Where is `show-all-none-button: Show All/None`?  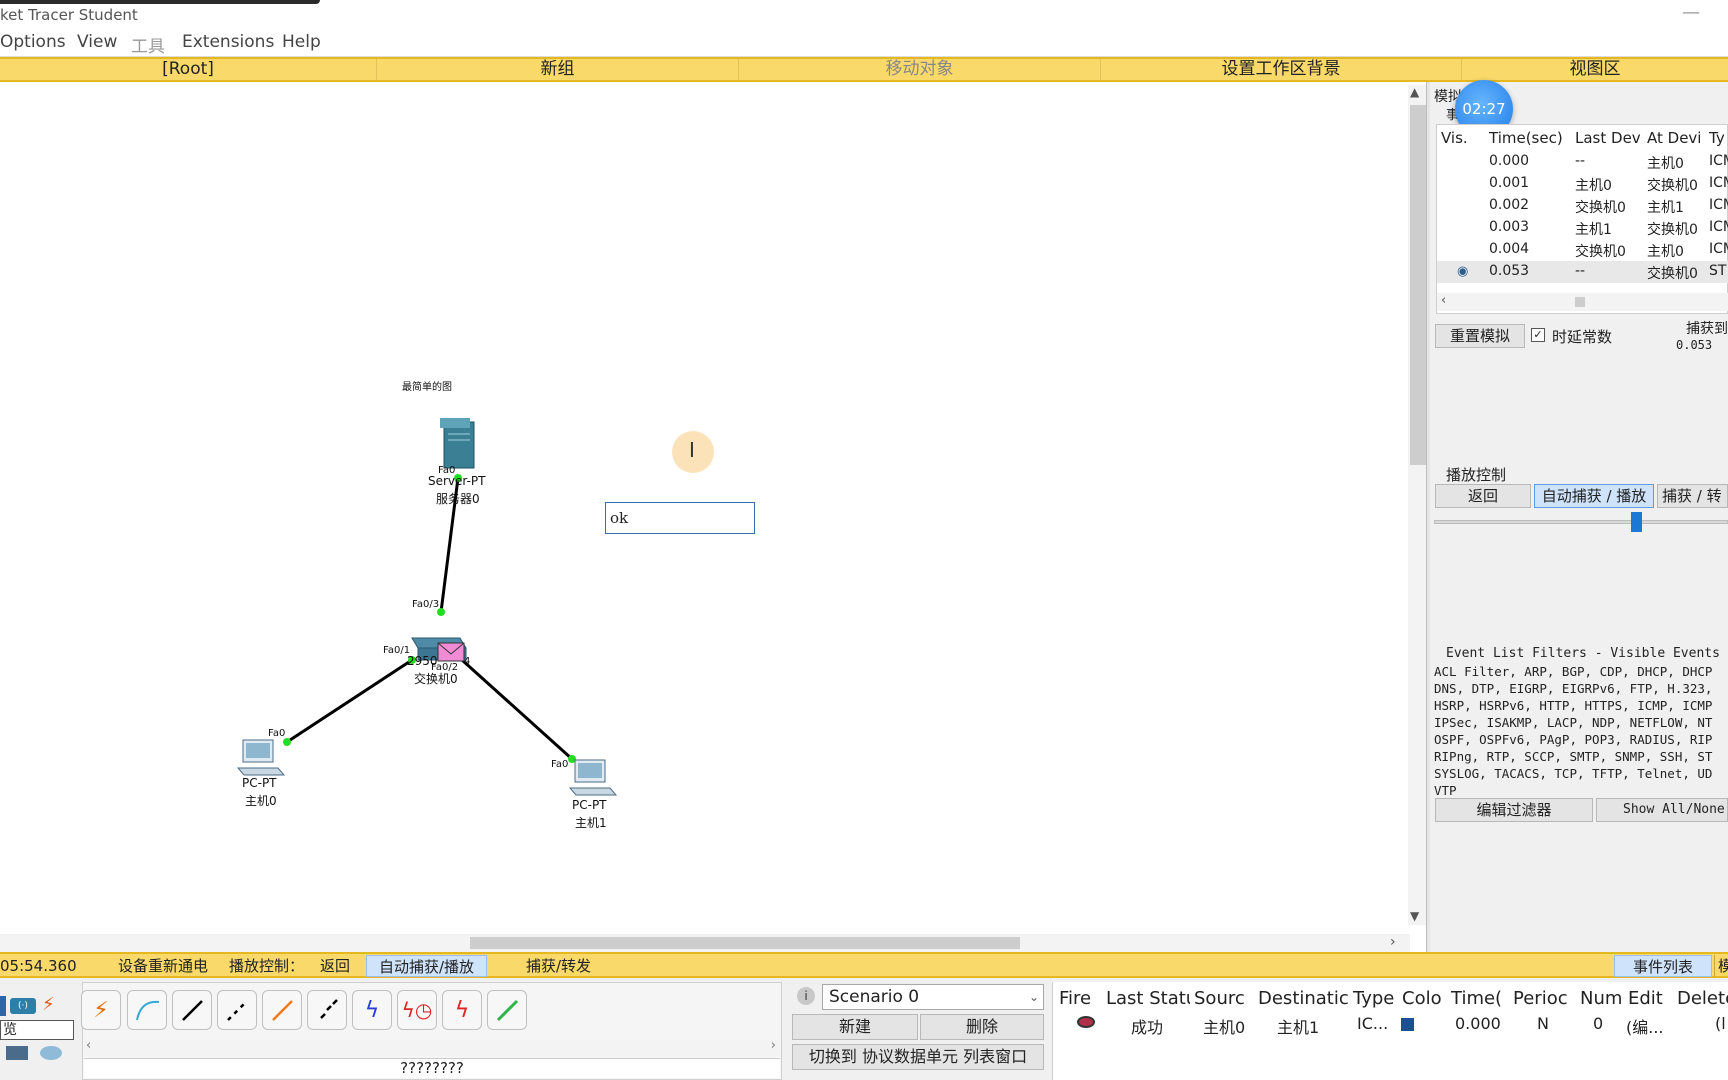
show-all-none-button: Show All/None is located at coordinates (1662, 810).